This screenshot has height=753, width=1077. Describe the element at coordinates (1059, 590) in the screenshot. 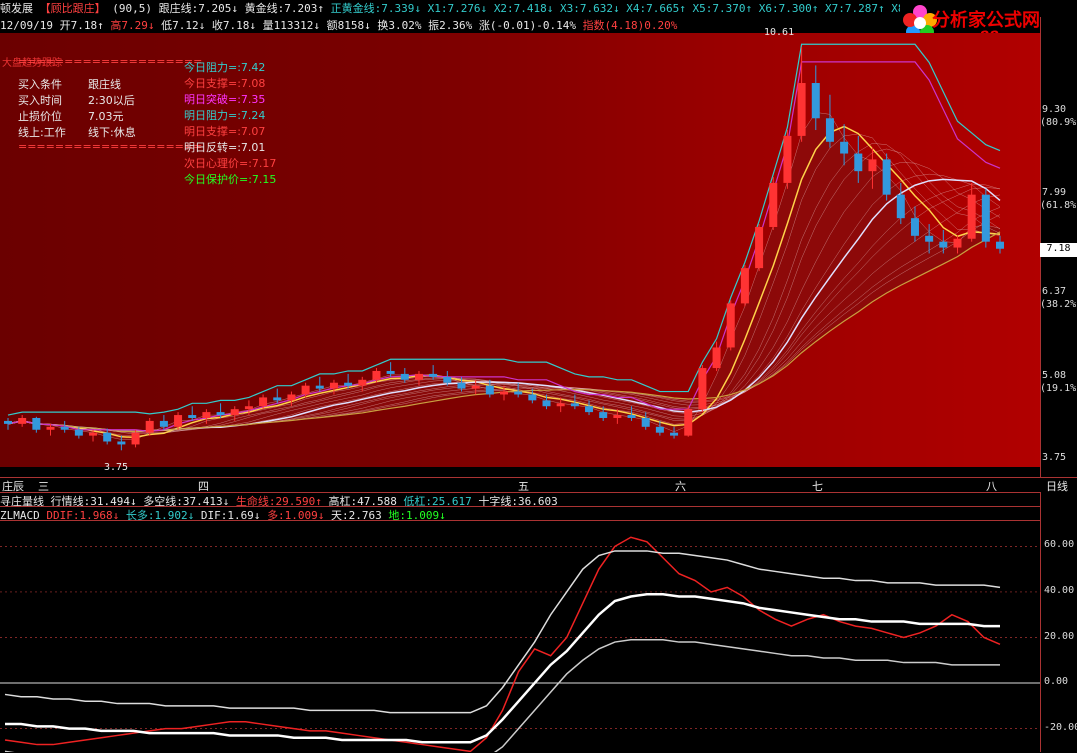

I see `sub-y-tick-label: 40.00` at that location.